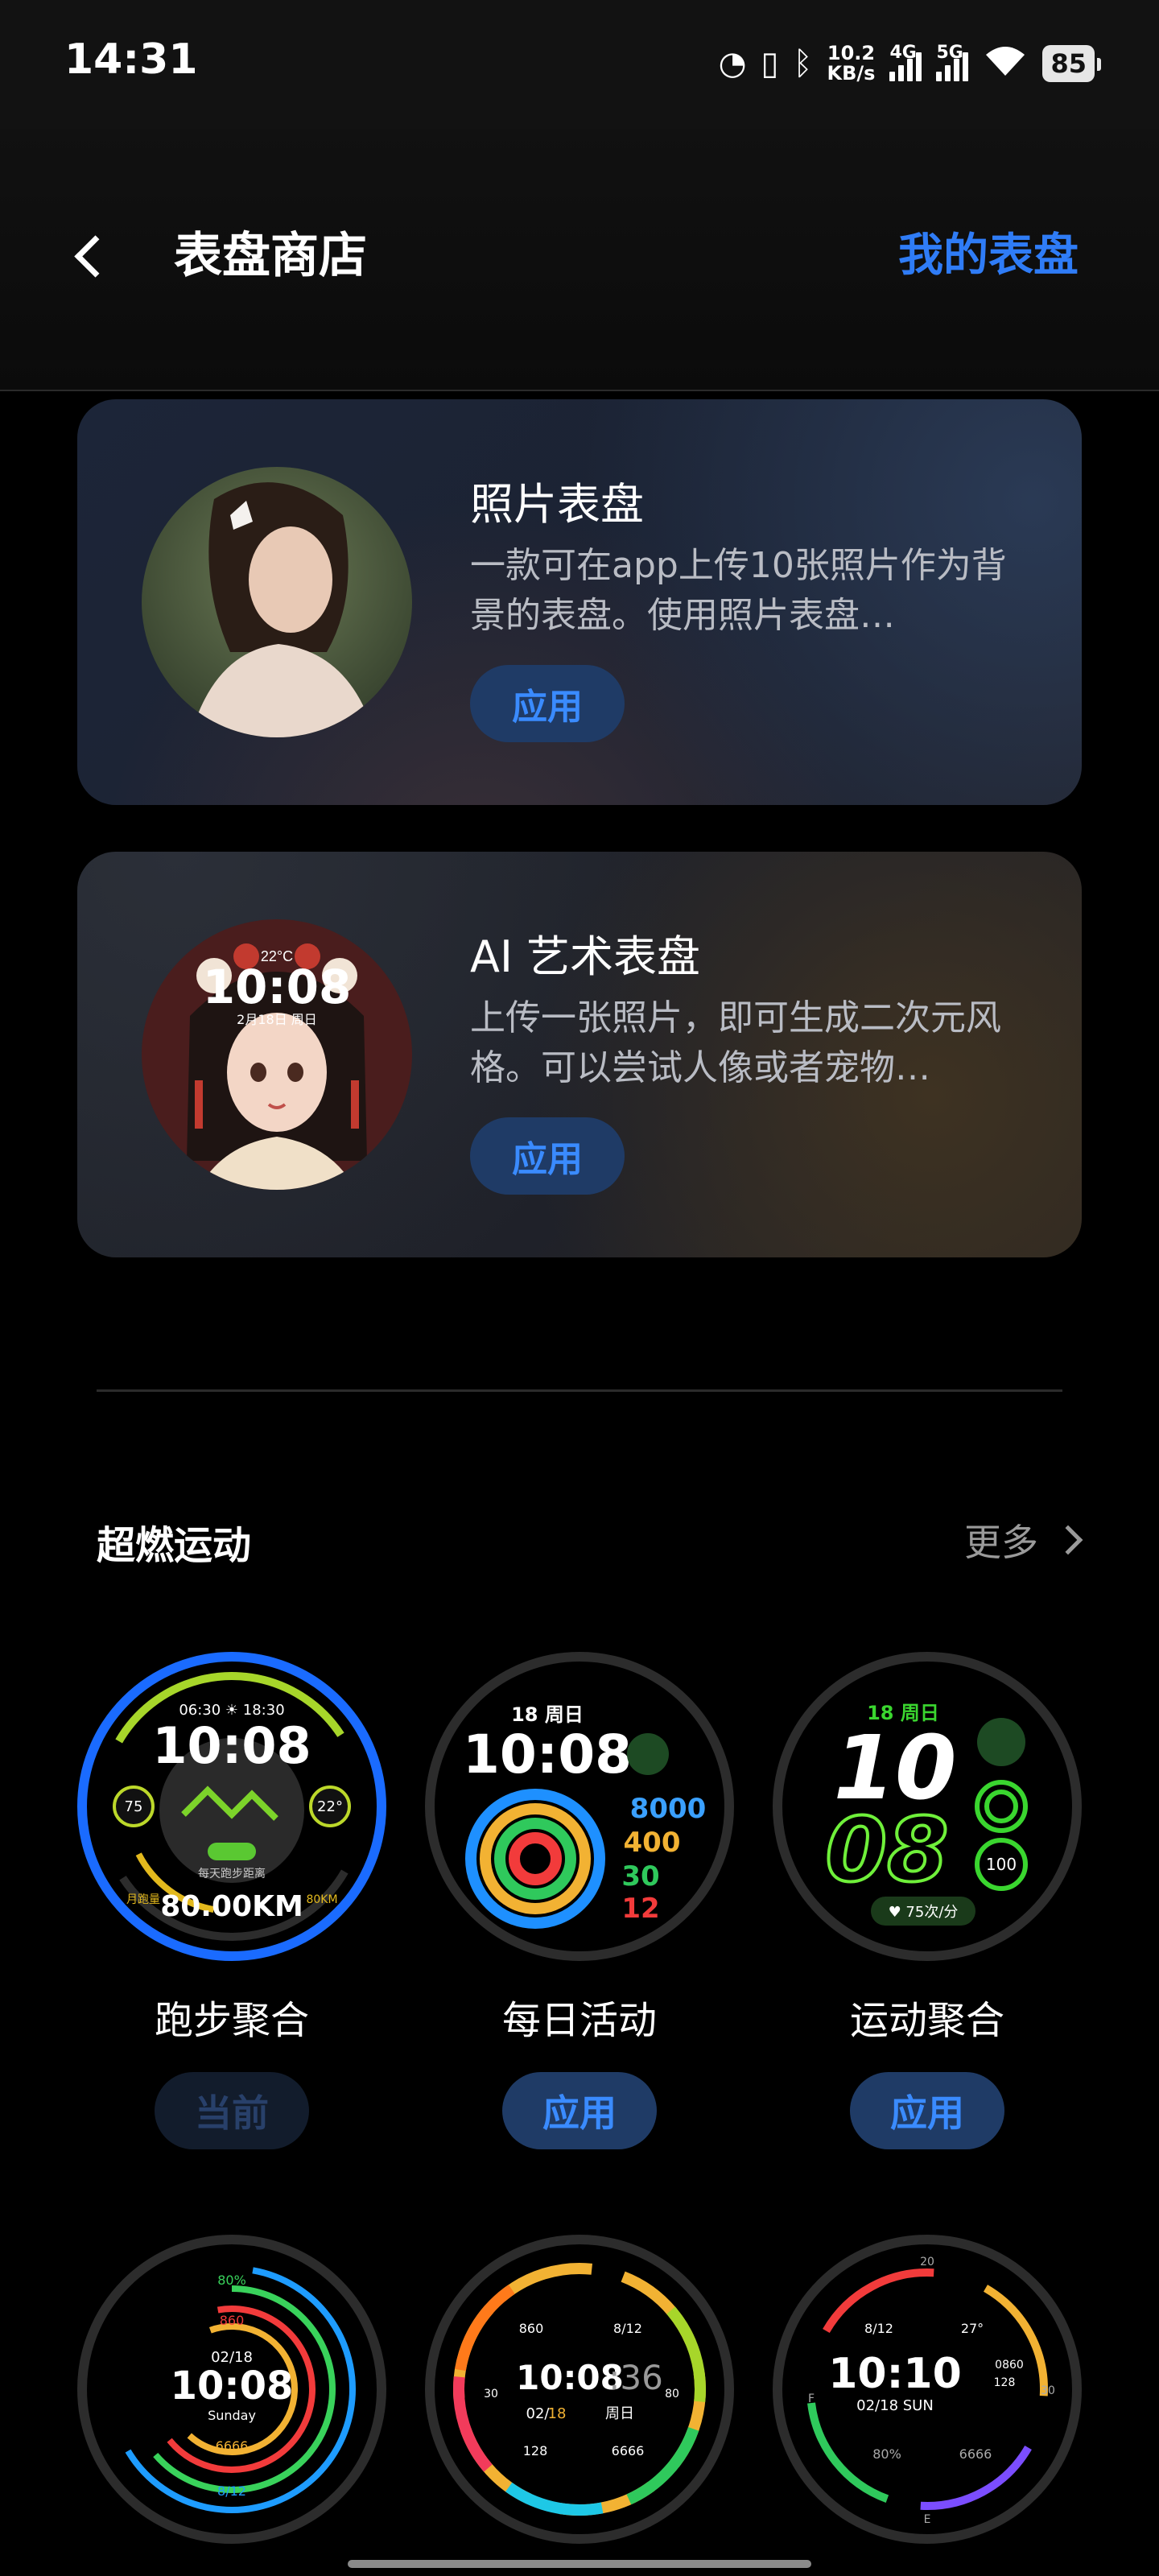 This screenshot has width=1159, height=2576. I want to click on daily-date: 18 周日, so click(547, 1714).